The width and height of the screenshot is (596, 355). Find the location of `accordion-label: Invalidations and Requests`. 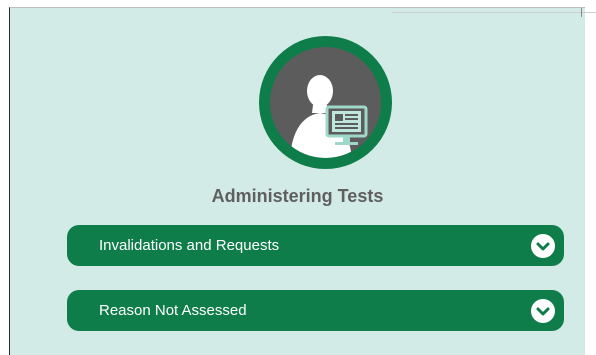

accordion-label: Invalidations and Requests is located at coordinates (189, 245).